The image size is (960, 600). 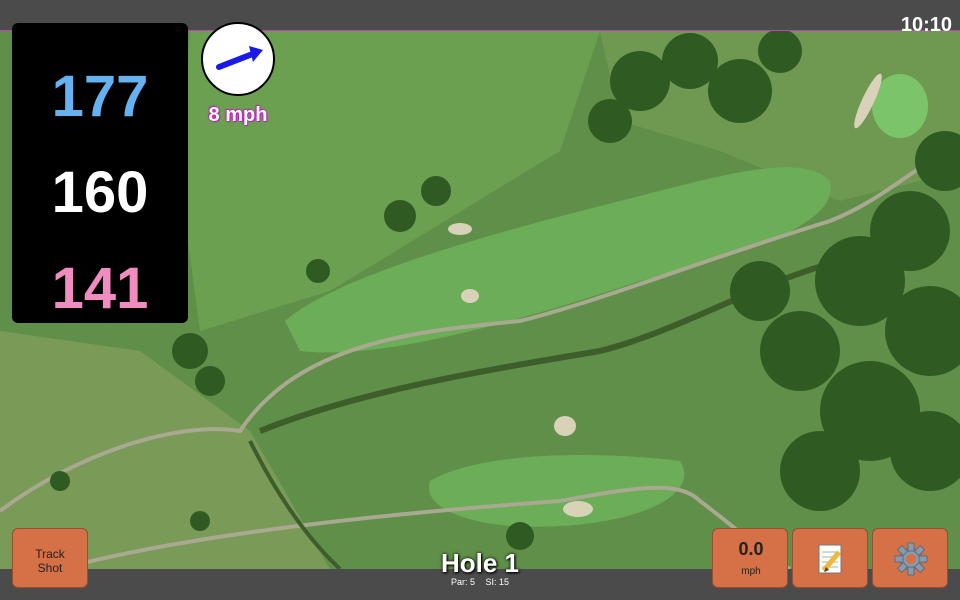 I want to click on wind-indicator, so click(x=238, y=59).